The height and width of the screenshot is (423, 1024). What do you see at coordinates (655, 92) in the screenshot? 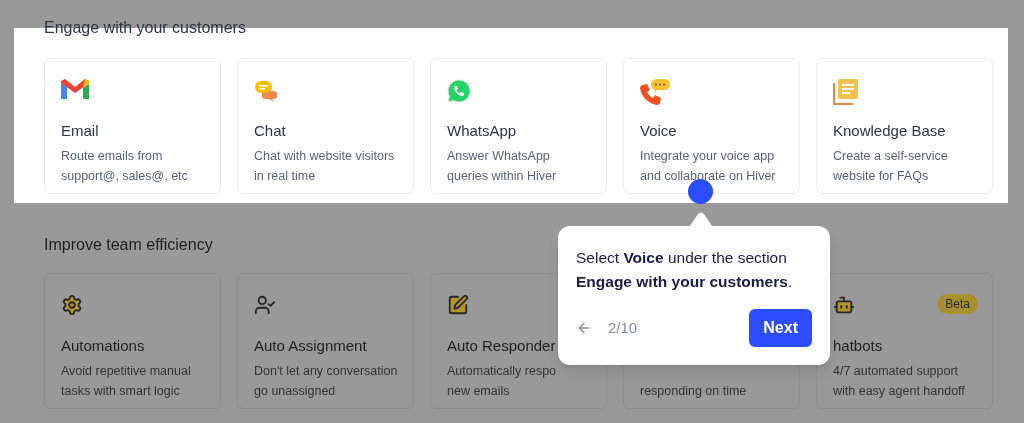
I see `phone-icon` at bounding box center [655, 92].